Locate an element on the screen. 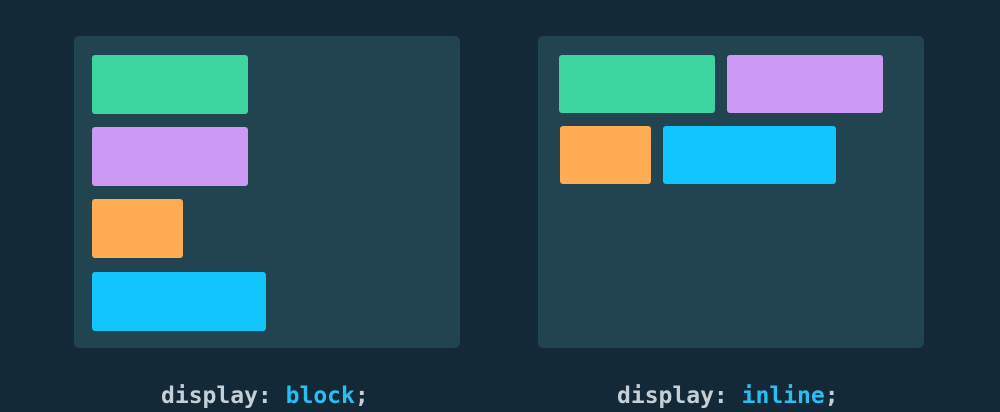  display-inline-caption: display: inline; is located at coordinates (728, 396).